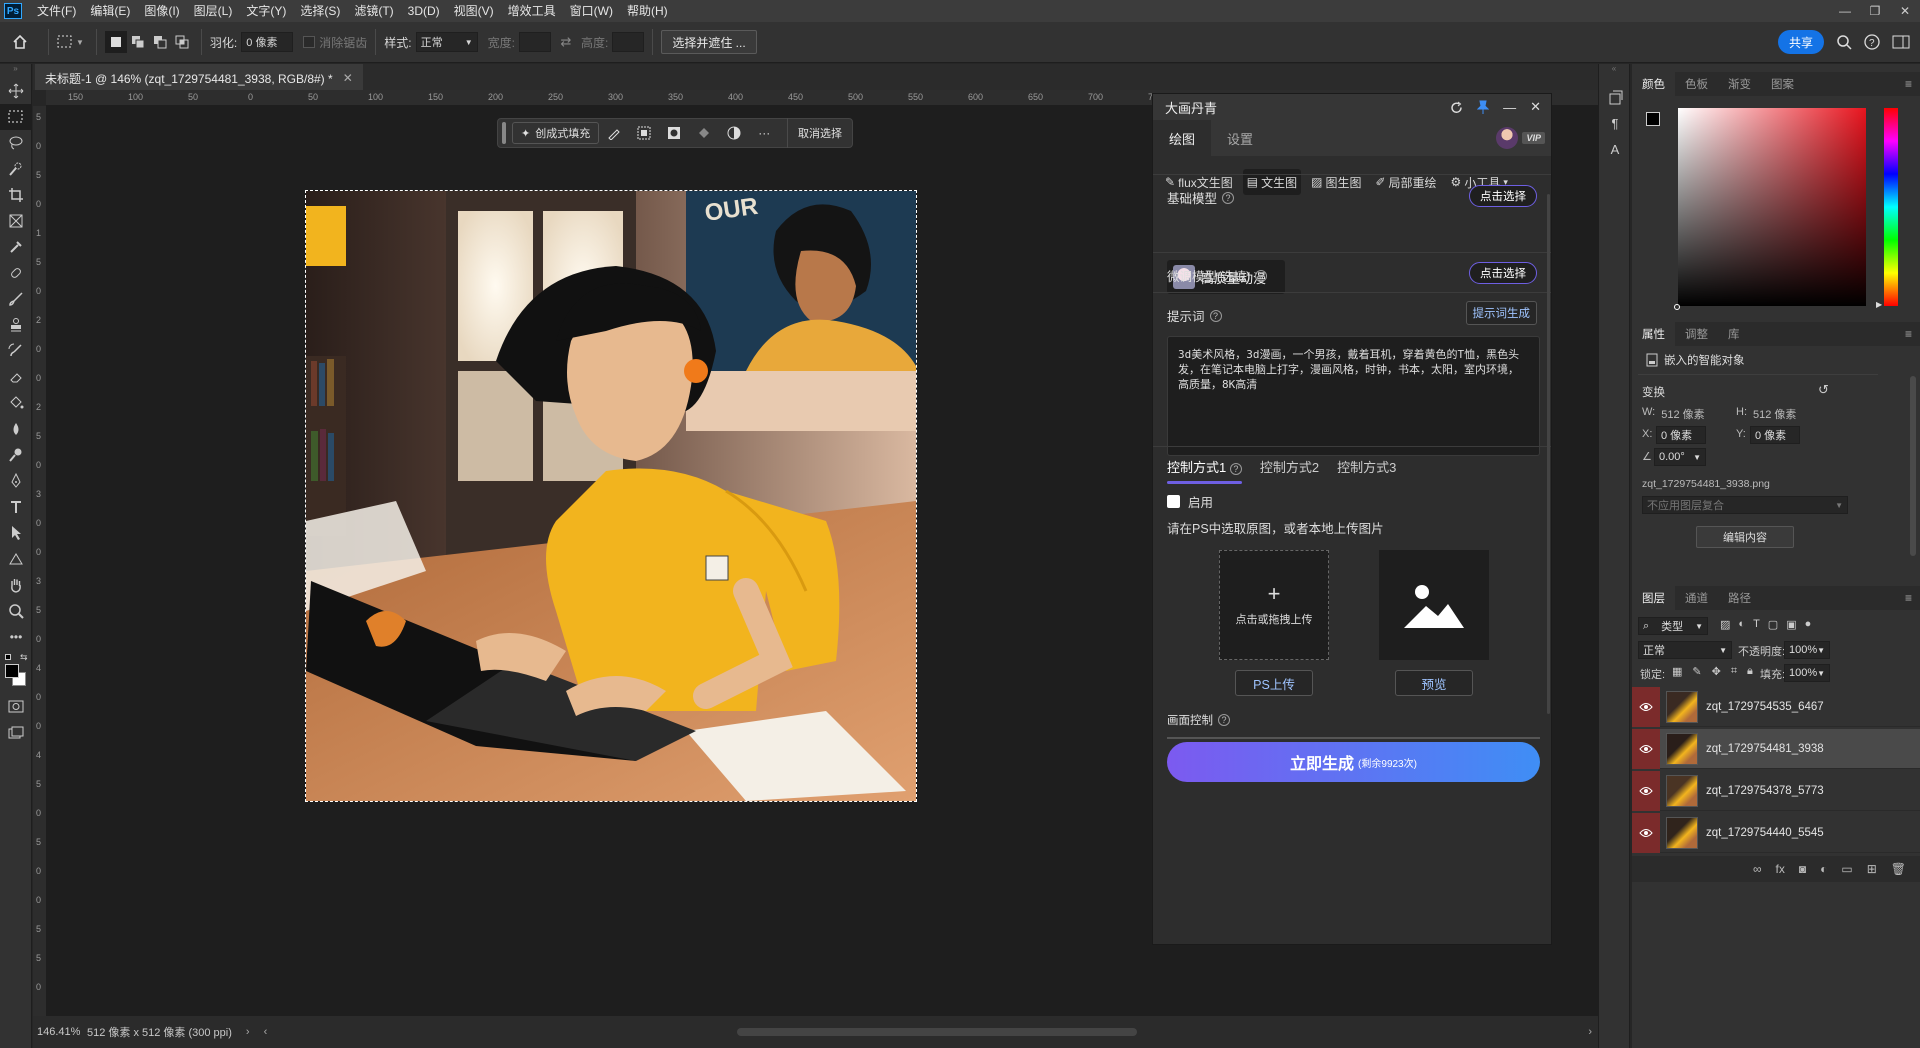 The width and height of the screenshot is (1920, 1048). I want to click on upload-dropzone: + 点击或拖拽上传, so click(1274, 605).